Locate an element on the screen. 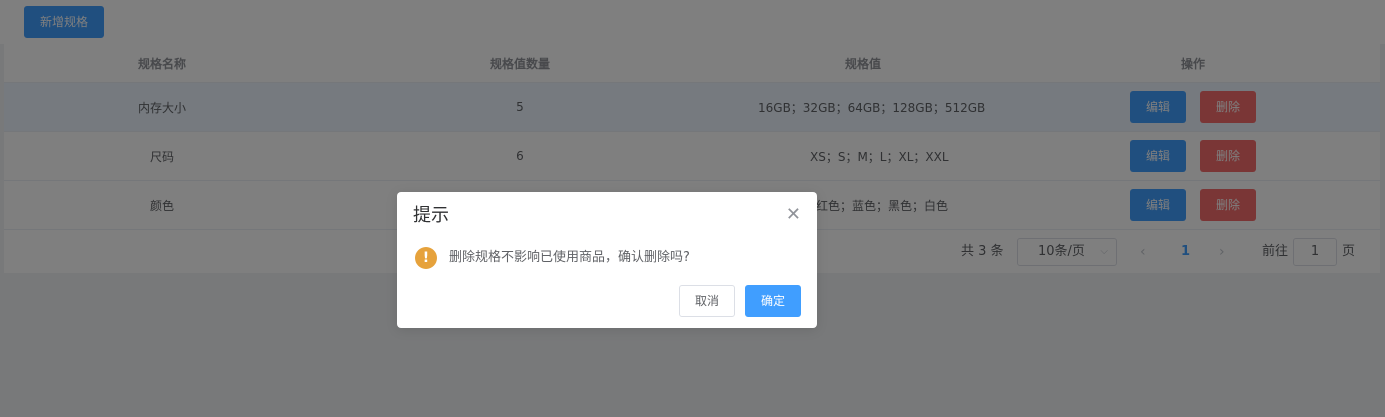 The image size is (1385, 417). confirm-button: 确定 is located at coordinates (773, 301).